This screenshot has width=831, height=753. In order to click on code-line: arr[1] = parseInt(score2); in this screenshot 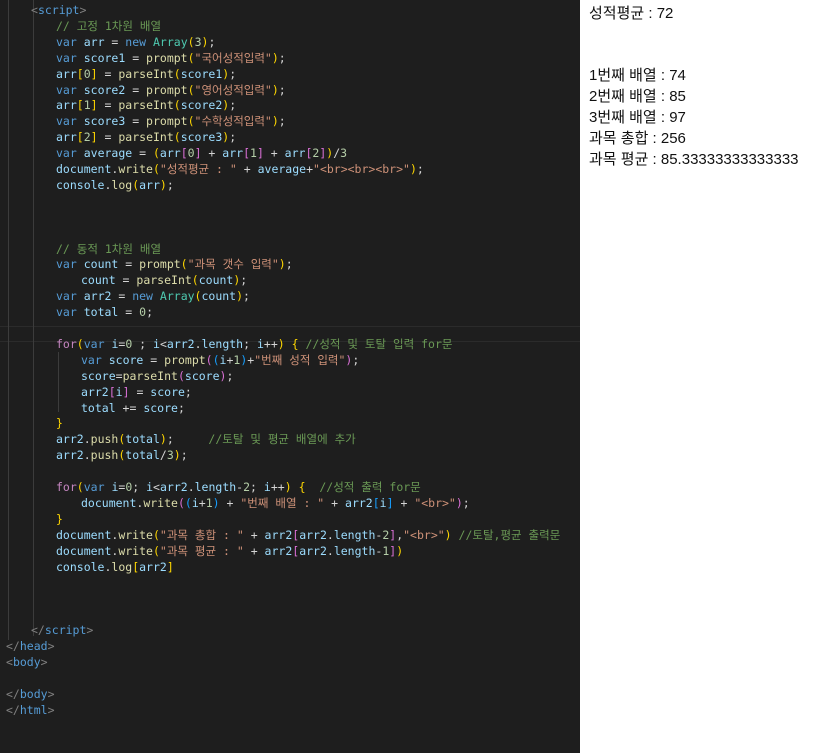, I will do `click(118, 105)`.